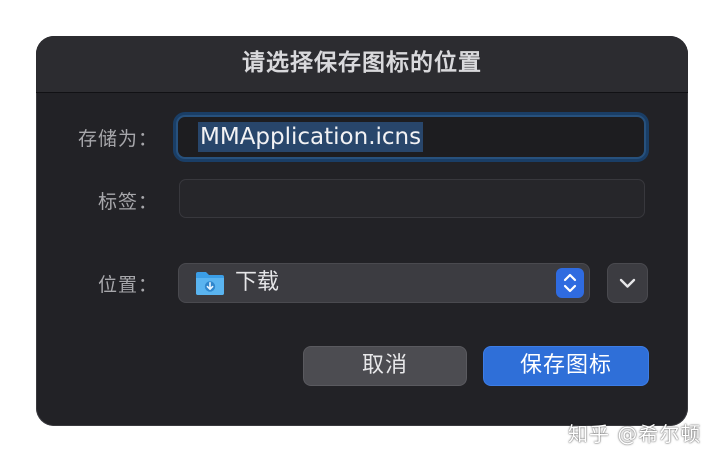 Image resolution: width=724 pixels, height=462 pixels. I want to click on watermark: 知乎 @希尔顿, so click(635, 434).